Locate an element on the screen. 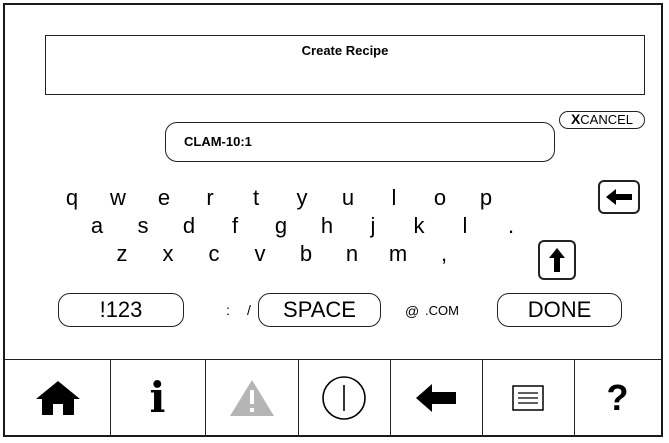 The height and width of the screenshot is (443, 669). home-button is located at coordinates (57, 398).